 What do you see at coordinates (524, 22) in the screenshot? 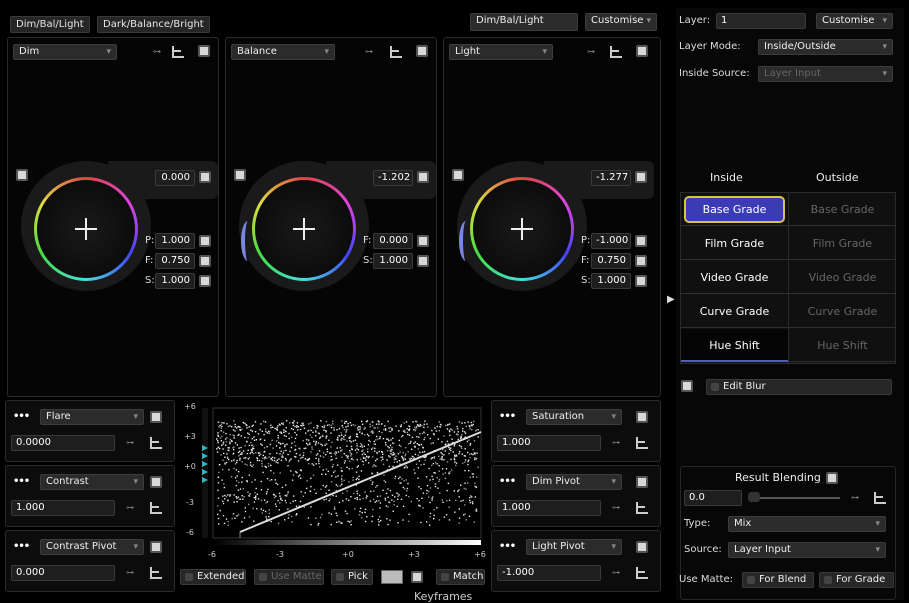
I see `preset-field: Dim/Bal/Light` at bounding box center [524, 22].